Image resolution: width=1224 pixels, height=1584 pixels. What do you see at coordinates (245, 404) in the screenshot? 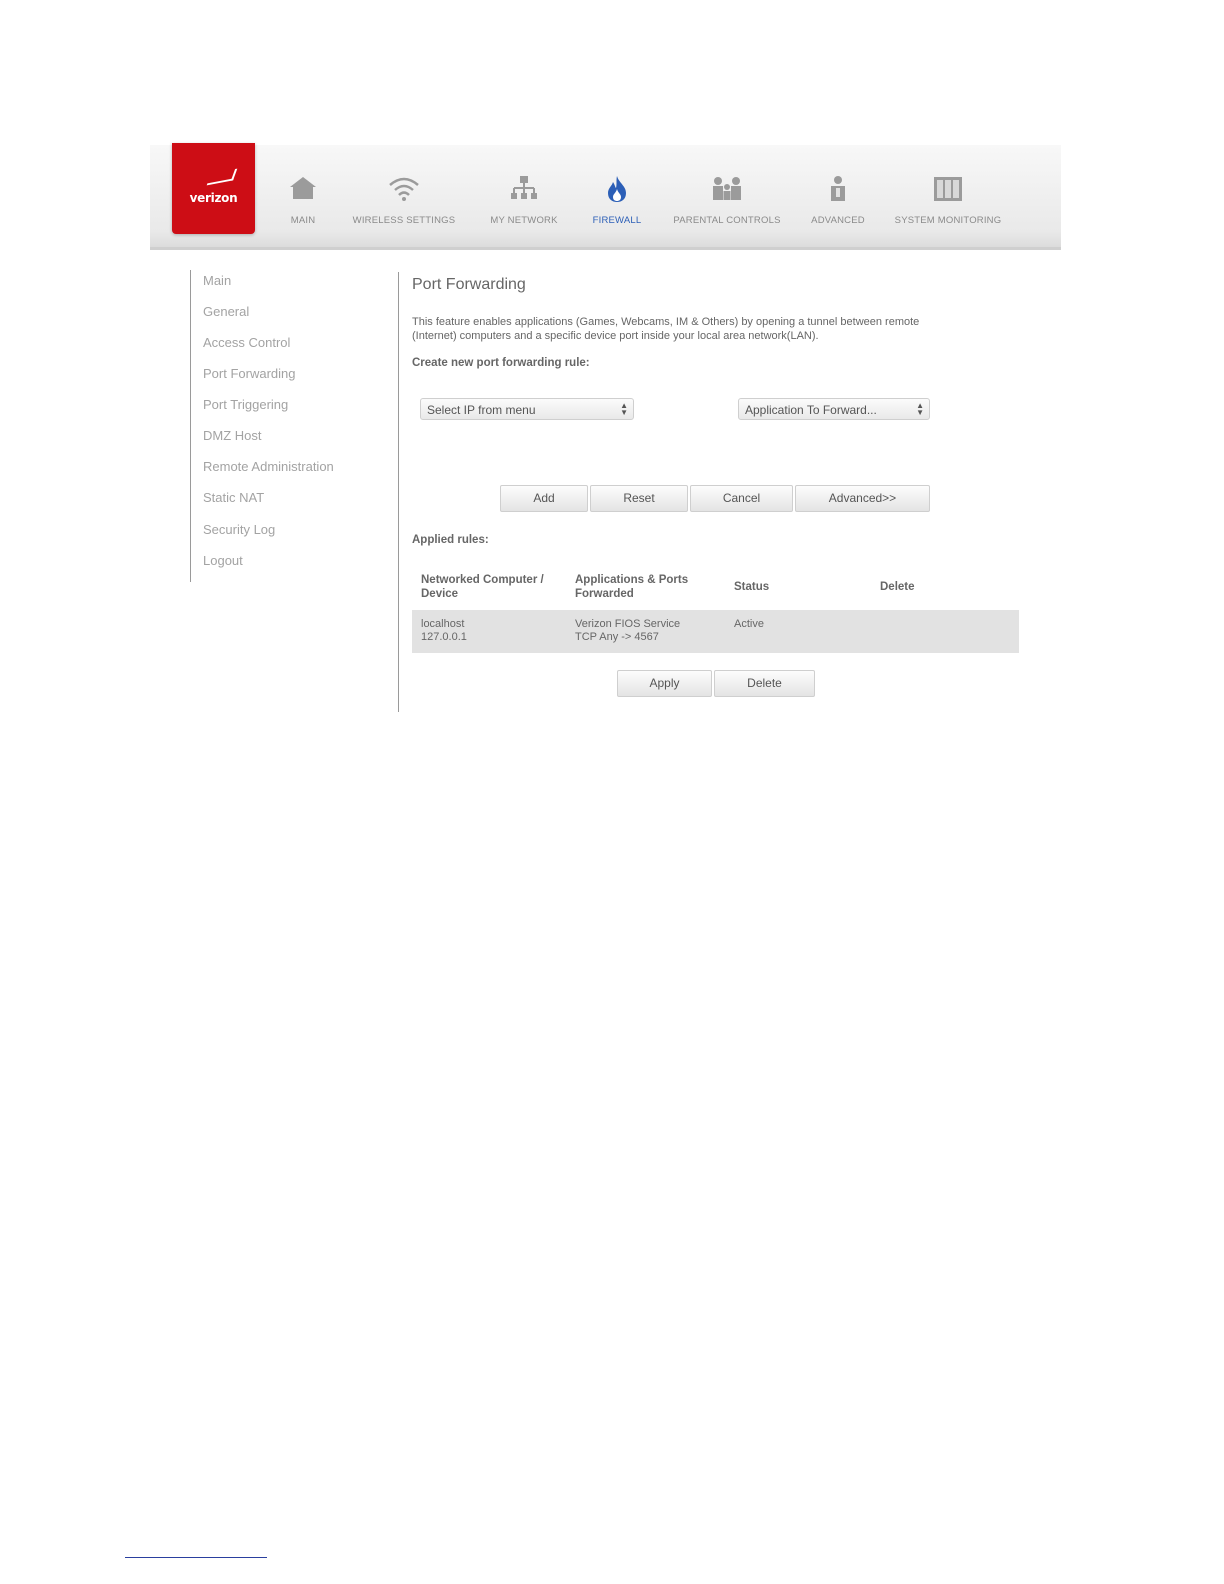
I see `sidebar-item-port-triggering: Port Triggering` at bounding box center [245, 404].